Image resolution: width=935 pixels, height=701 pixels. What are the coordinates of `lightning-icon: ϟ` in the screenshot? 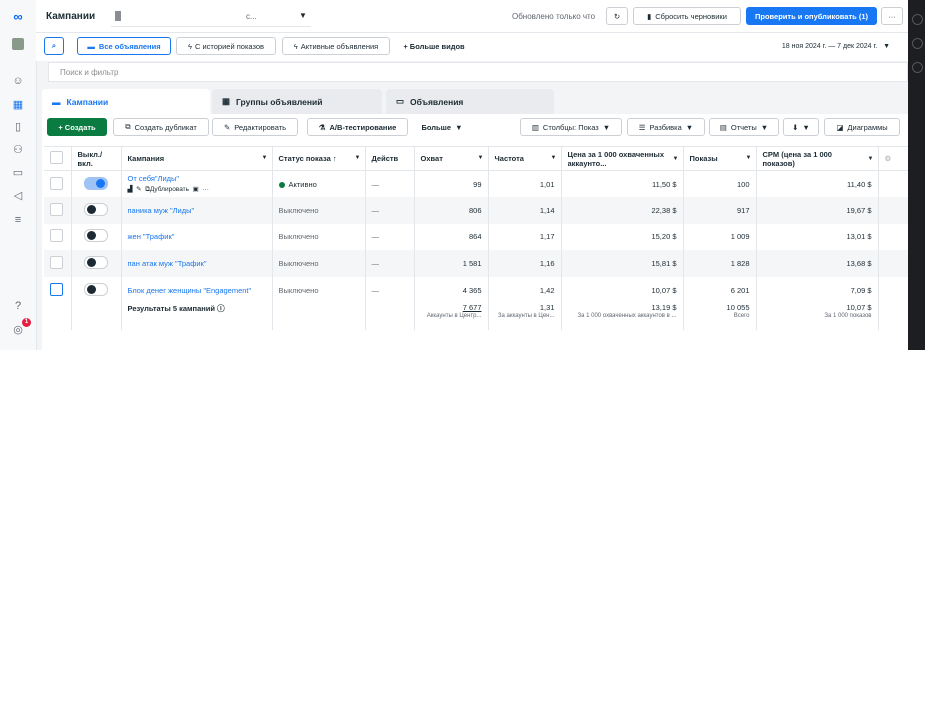 It's located at (295, 46).